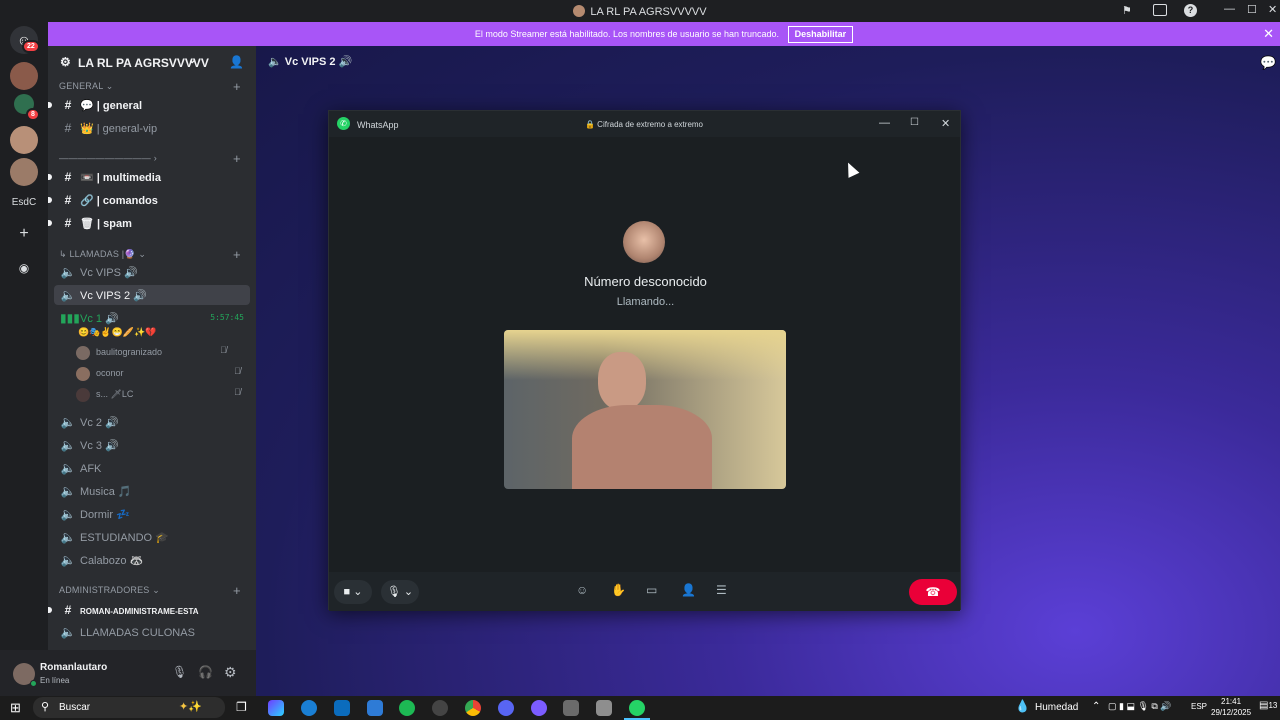 This screenshot has width=1280, height=720. I want to click on microphone-toggle-button: 🎙 ⌄, so click(400, 592).